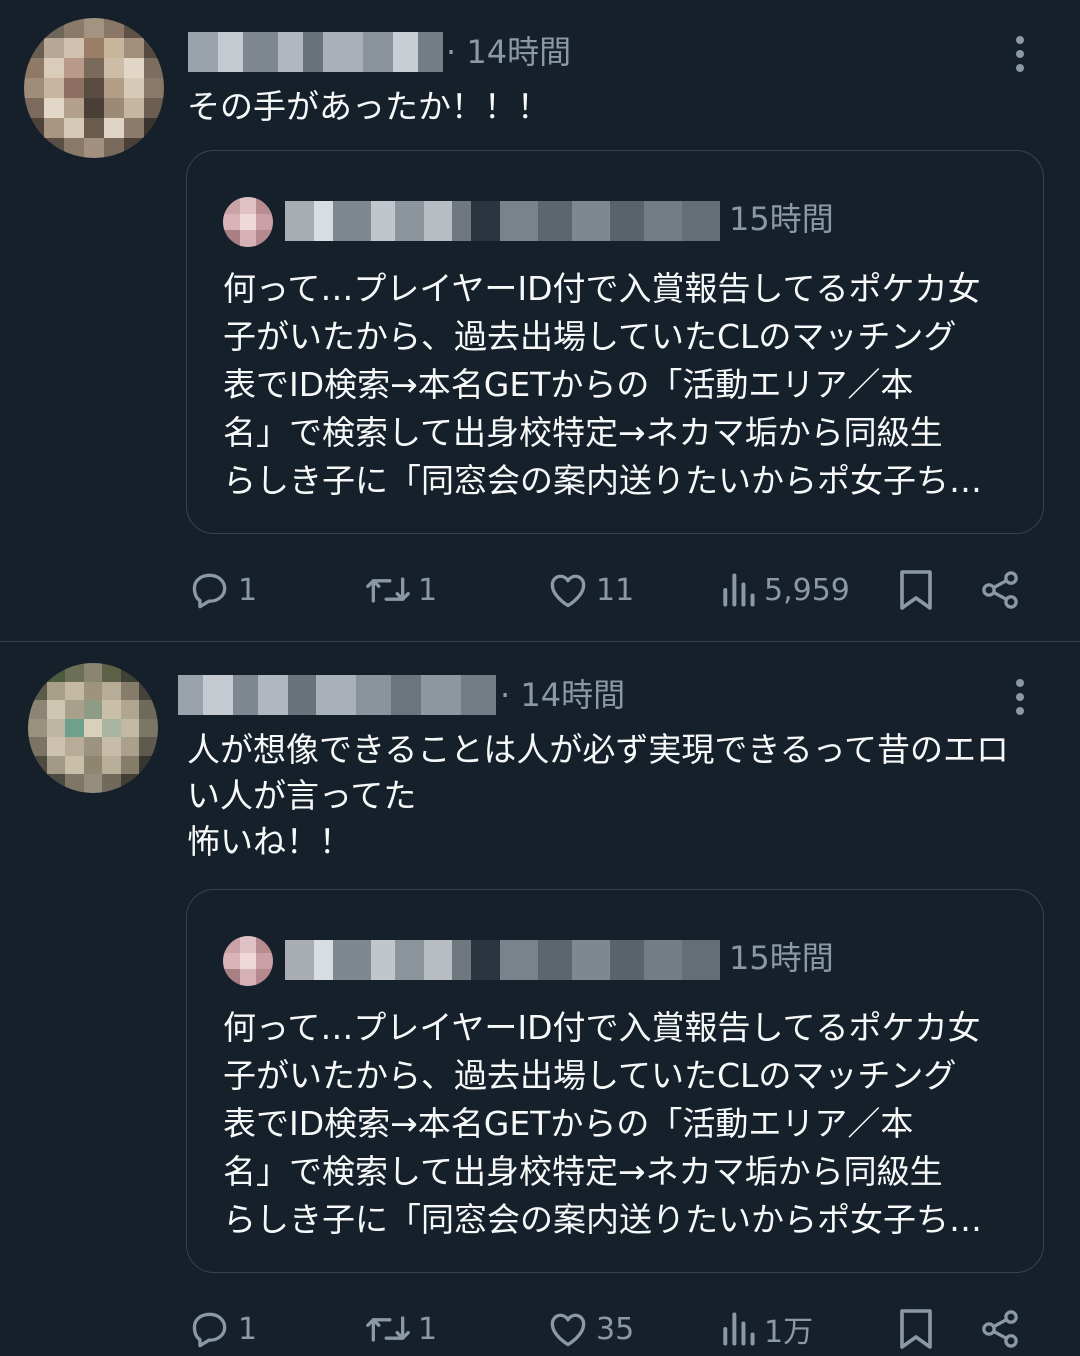 This screenshot has width=1080, height=1356. I want to click on like-button: 35, so click(590, 1327).